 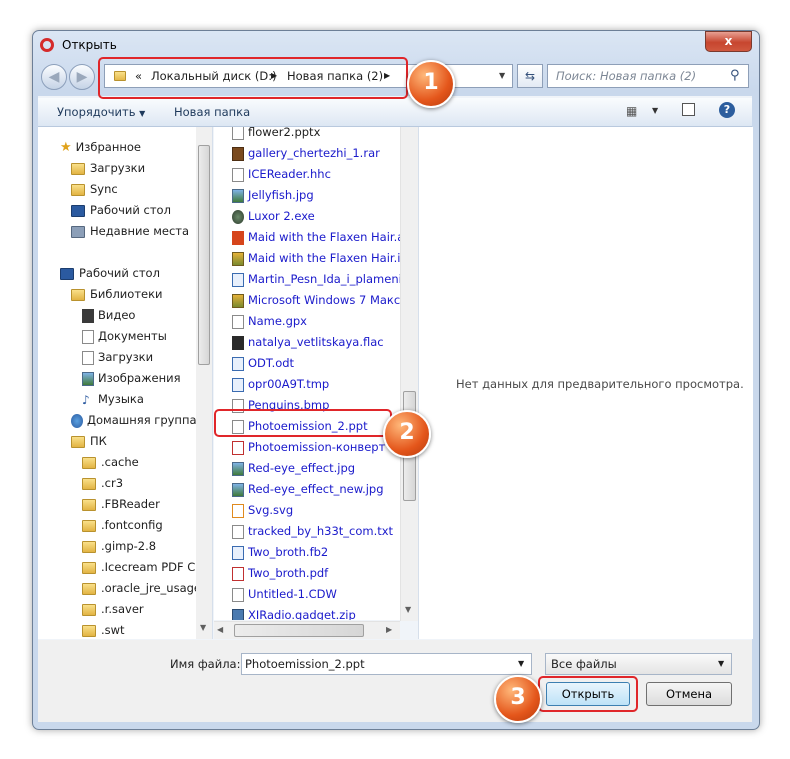 What do you see at coordinates (238, 216) in the screenshot?
I see `exe-icon` at bounding box center [238, 216].